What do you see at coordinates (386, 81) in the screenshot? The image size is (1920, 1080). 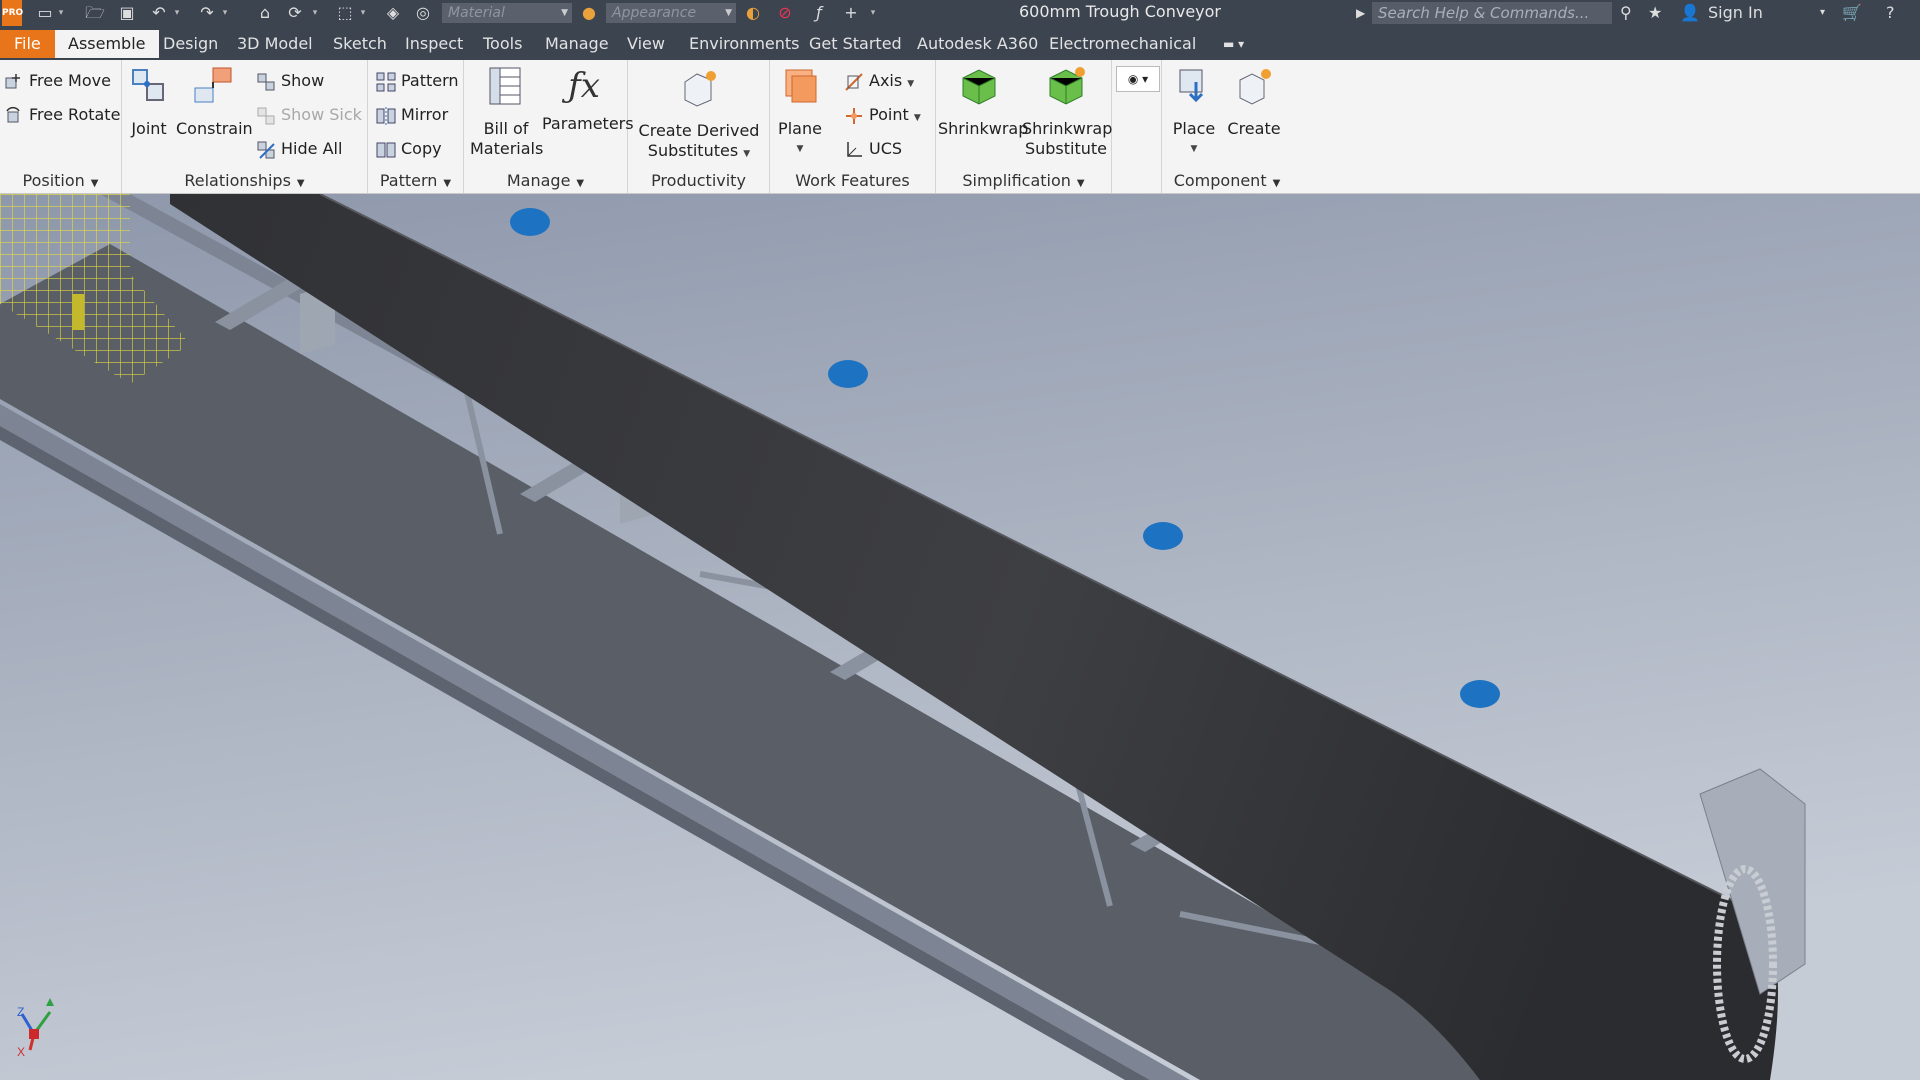 I see `pattern-icon` at bounding box center [386, 81].